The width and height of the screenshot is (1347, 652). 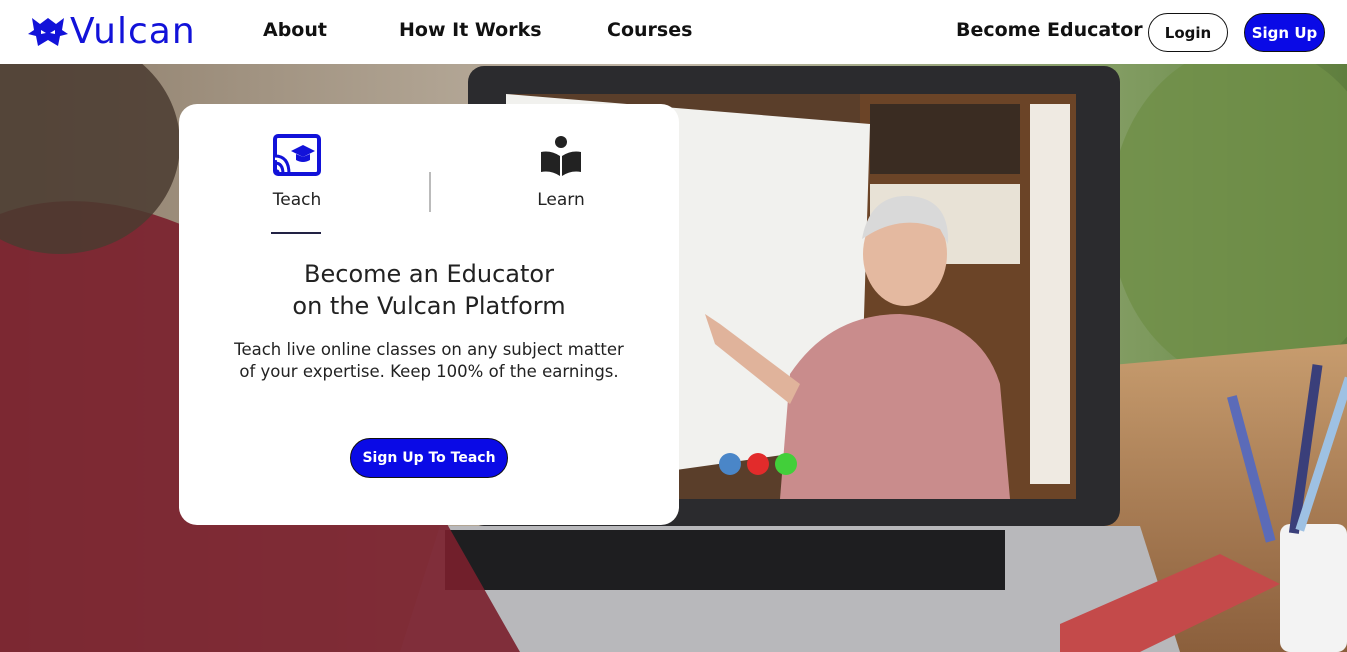 I want to click on nav-how-it-works: How It Works, so click(x=470, y=30).